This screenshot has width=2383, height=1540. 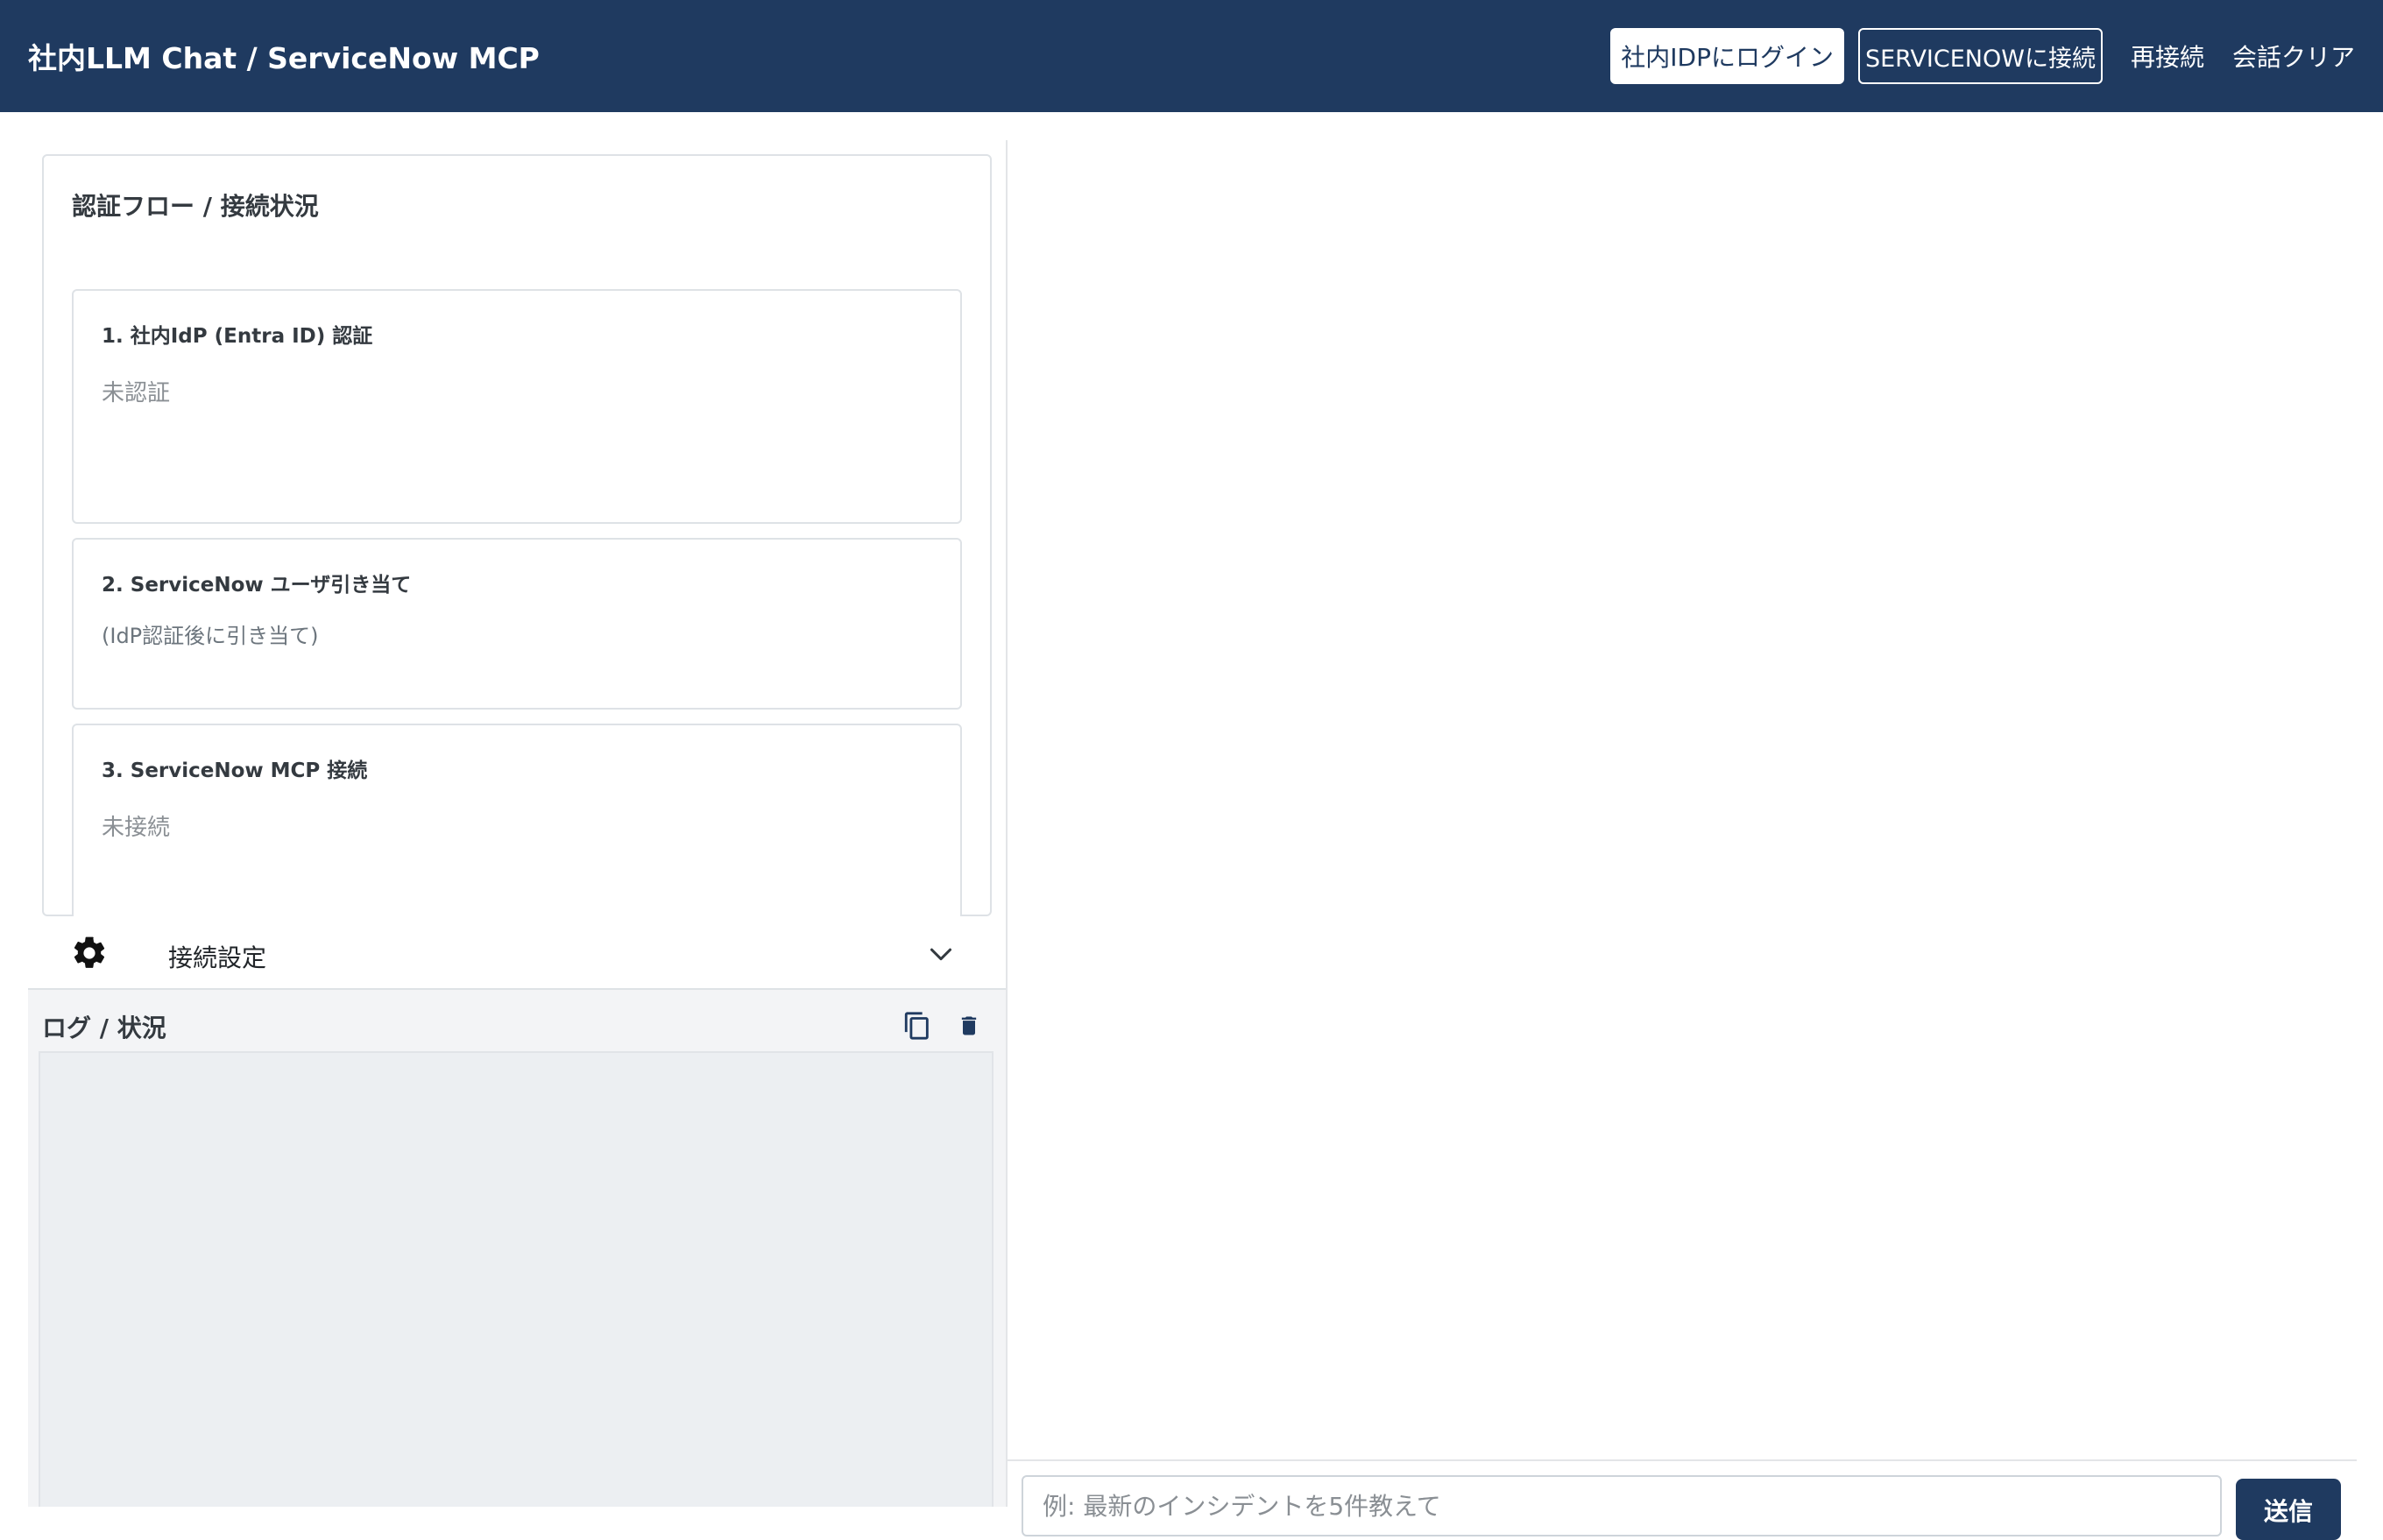 I want to click on copy-icon, so click(x=917, y=1025).